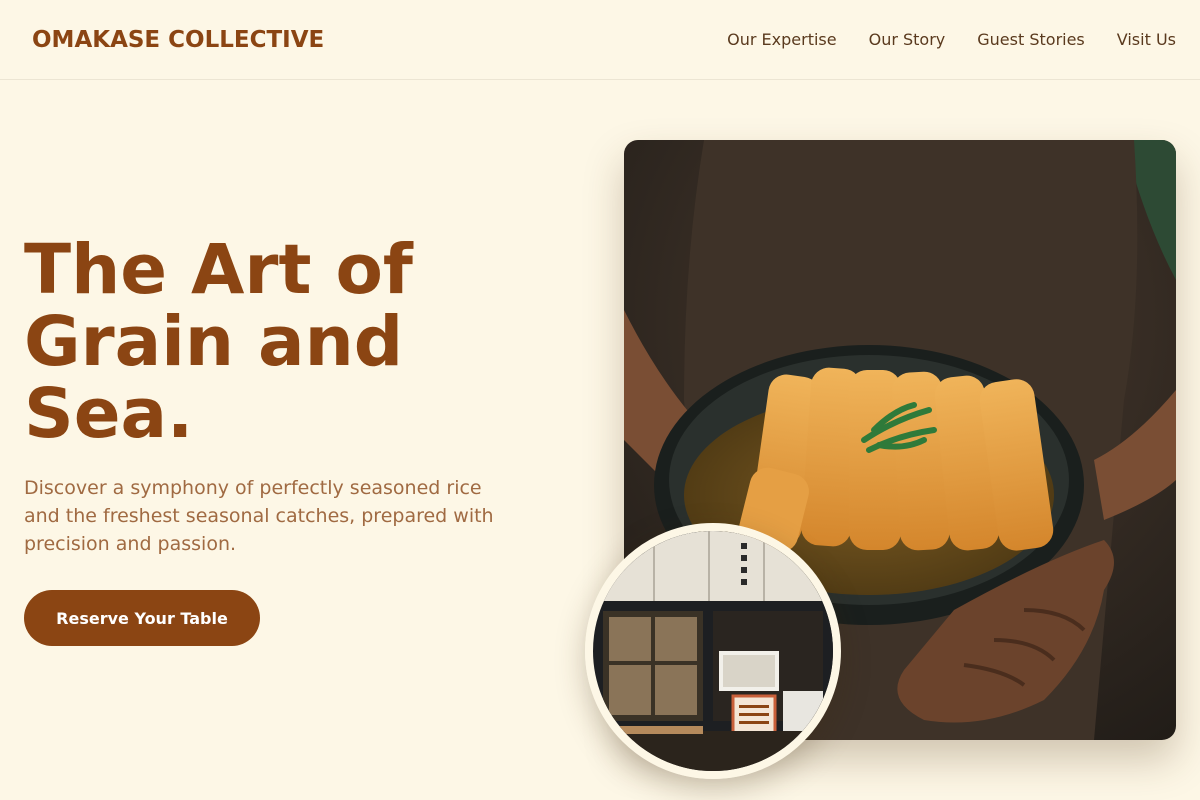  What do you see at coordinates (1146, 39) in the screenshot?
I see `nav-link-visit-us: Visit Us` at bounding box center [1146, 39].